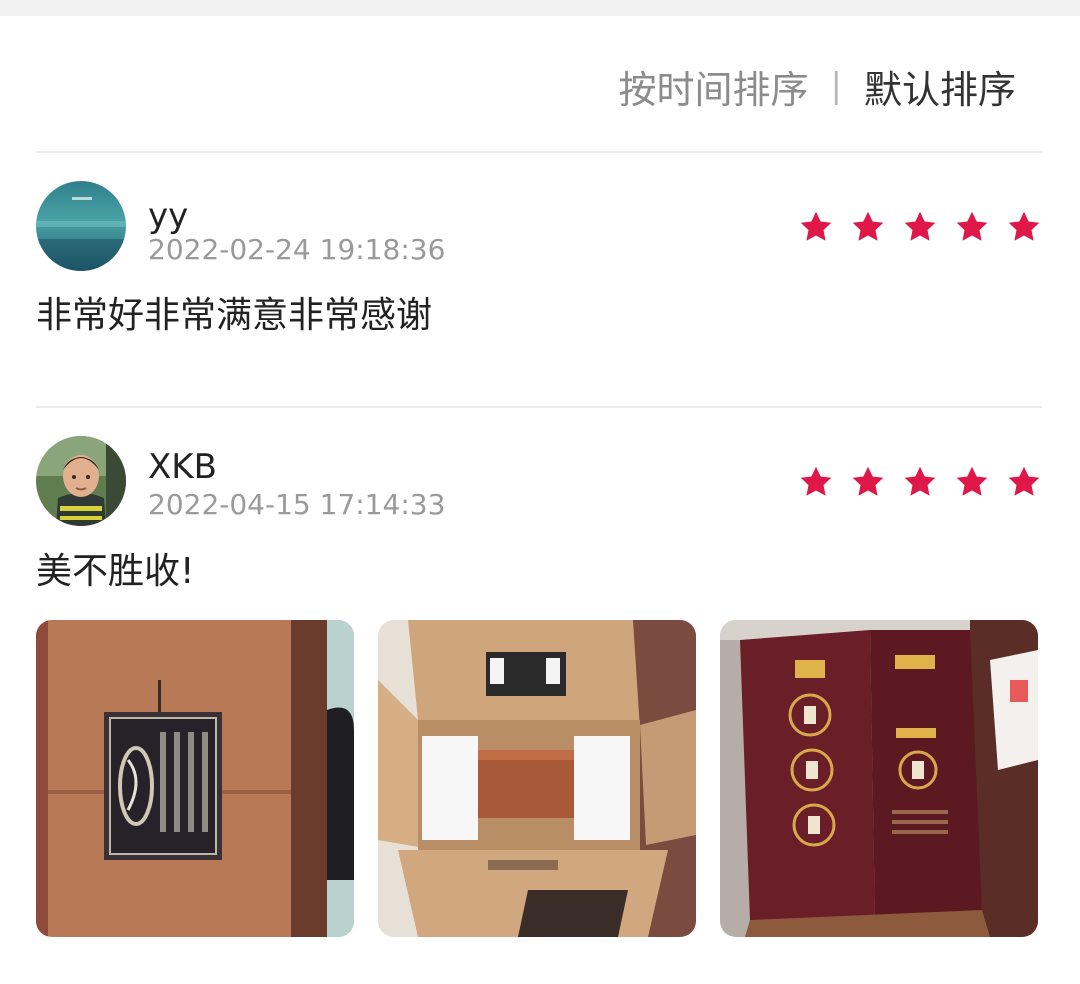 Image resolution: width=1080 pixels, height=984 pixels. What do you see at coordinates (818, 86) in the screenshot?
I see `sort-bar: 按时间排序 | 默认排序` at bounding box center [818, 86].